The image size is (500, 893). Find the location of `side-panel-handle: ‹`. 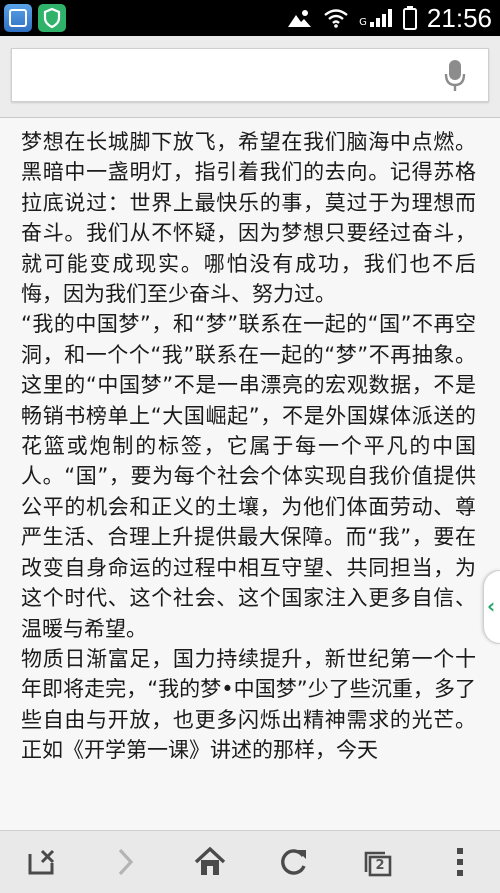

side-panel-handle: ‹ is located at coordinates (491, 607).